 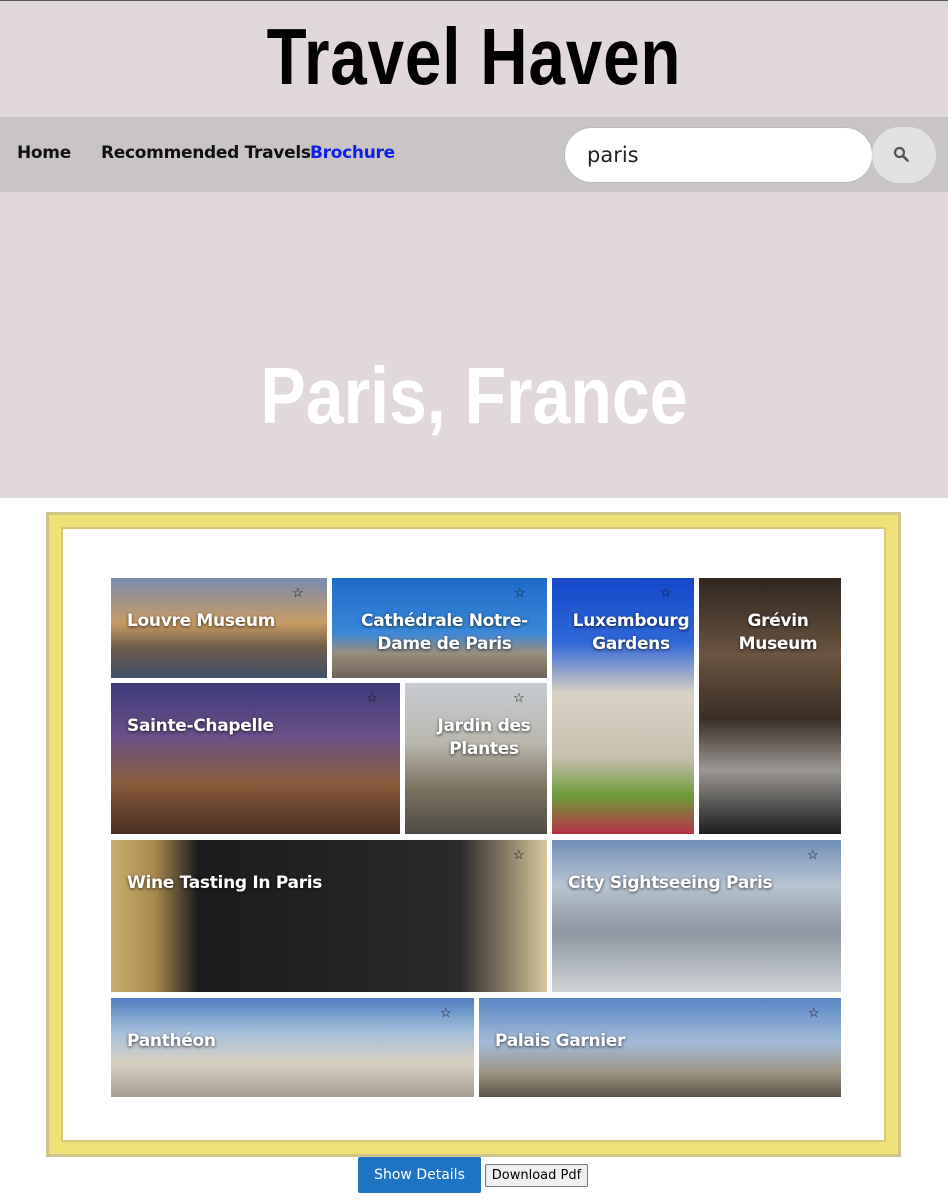 What do you see at coordinates (225, 883) in the screenshot?
I see `tile-label: Wine Tasting In Paris` at bounding box center [225, 883].